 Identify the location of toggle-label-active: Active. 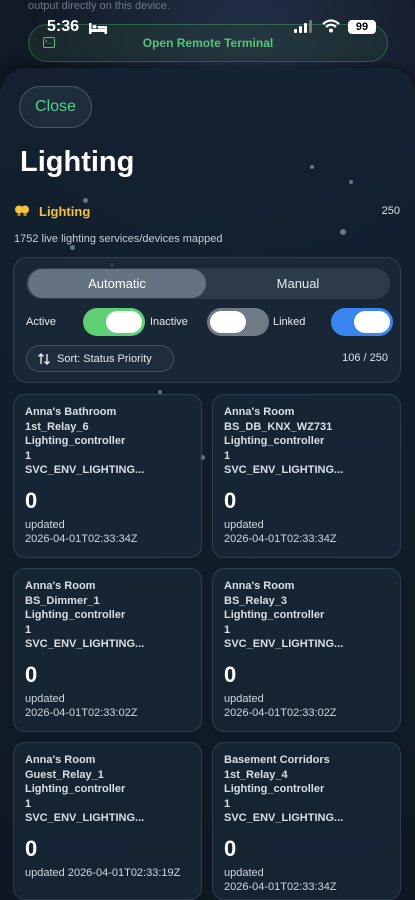
(41, 322).